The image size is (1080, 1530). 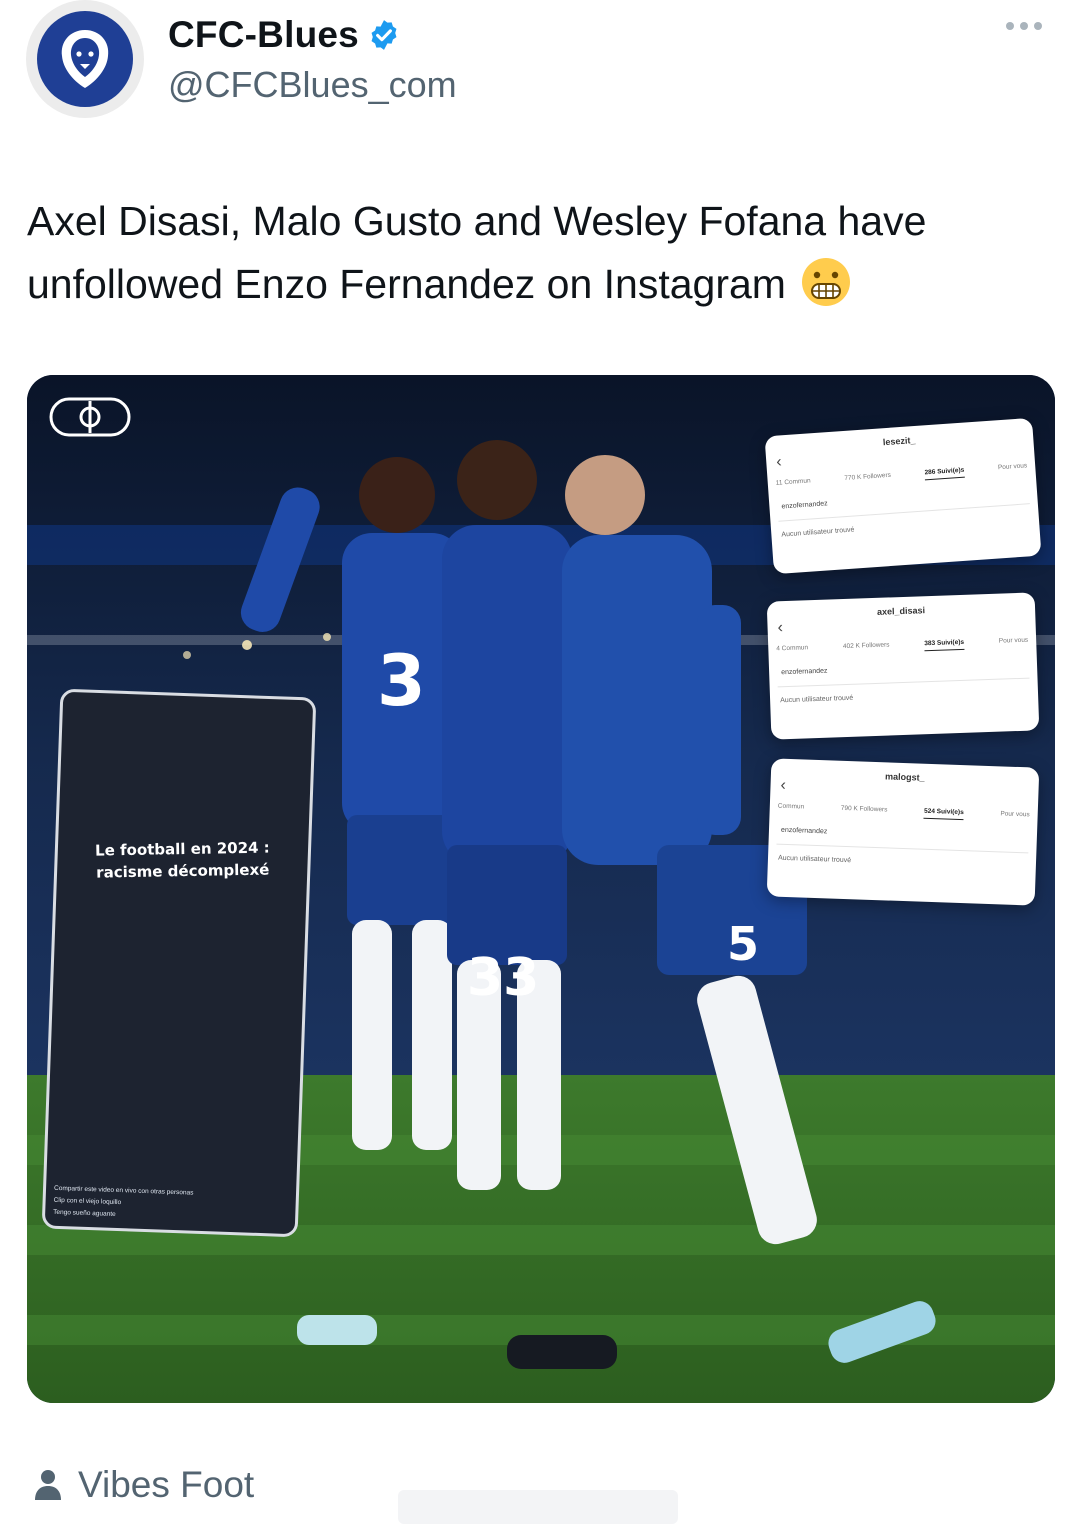 What do you see at coordinates (183, 871) in the screenshot?
I see `story-caption-line2: racisme décomplexé` at bounding box center [183, 871].